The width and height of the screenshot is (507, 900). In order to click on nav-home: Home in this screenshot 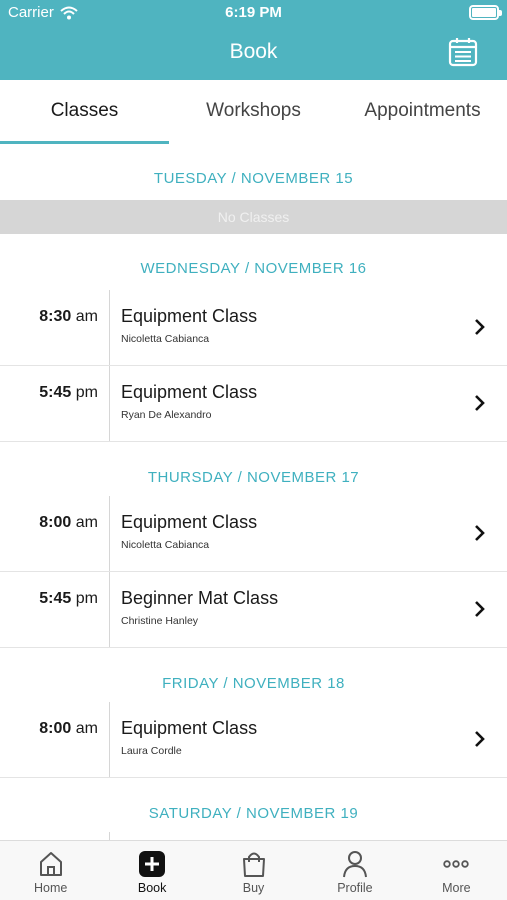, I will do `click(50, 870)`.